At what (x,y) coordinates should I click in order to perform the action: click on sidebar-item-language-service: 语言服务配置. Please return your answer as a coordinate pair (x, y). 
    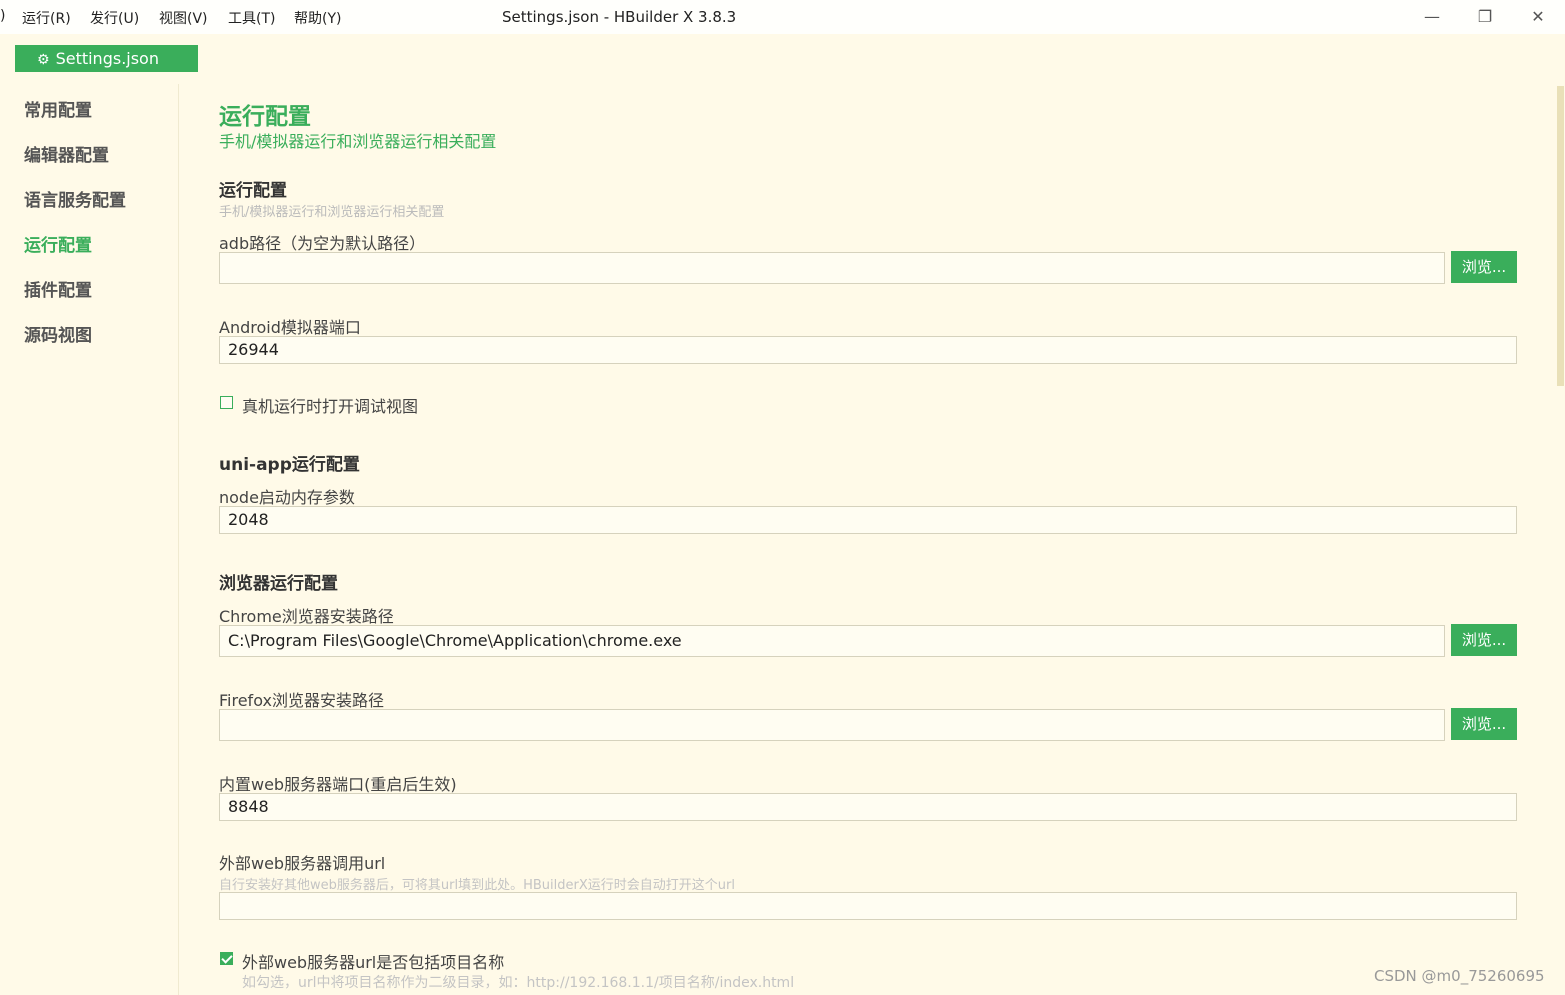
    Looking at the image, I should click on (75, 198).